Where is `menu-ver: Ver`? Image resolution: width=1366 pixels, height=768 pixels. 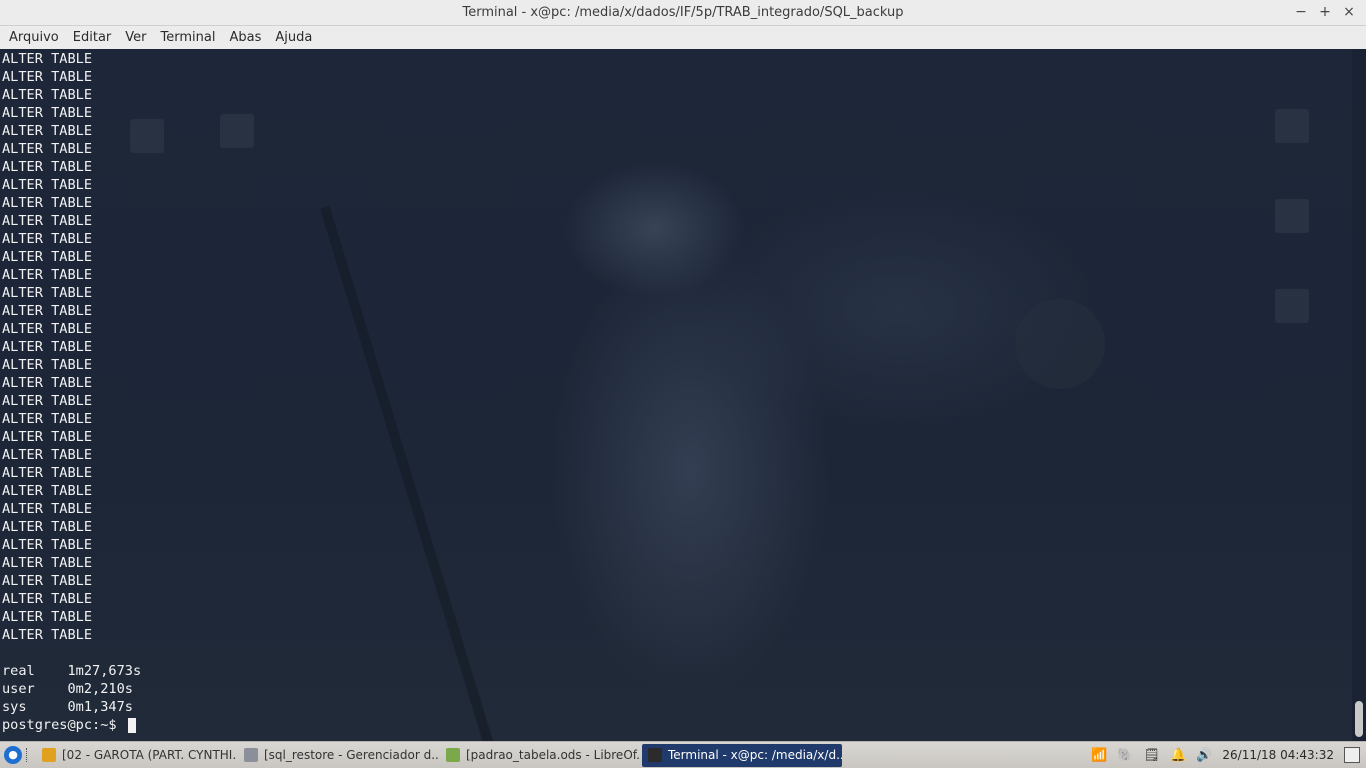
menu-ver: Ver is located at coordinates (135, 37).